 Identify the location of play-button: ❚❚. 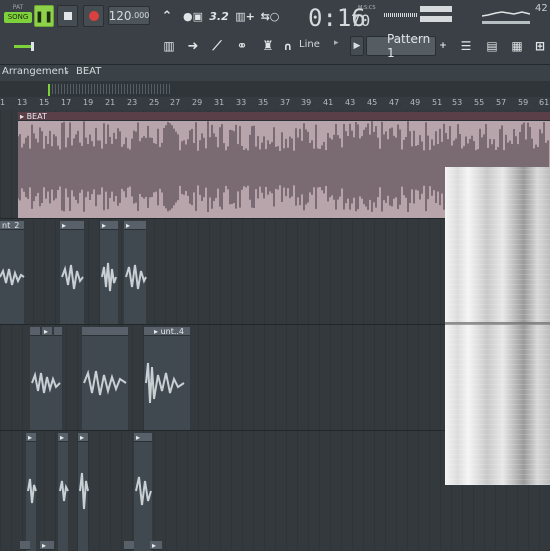
(44, 16).